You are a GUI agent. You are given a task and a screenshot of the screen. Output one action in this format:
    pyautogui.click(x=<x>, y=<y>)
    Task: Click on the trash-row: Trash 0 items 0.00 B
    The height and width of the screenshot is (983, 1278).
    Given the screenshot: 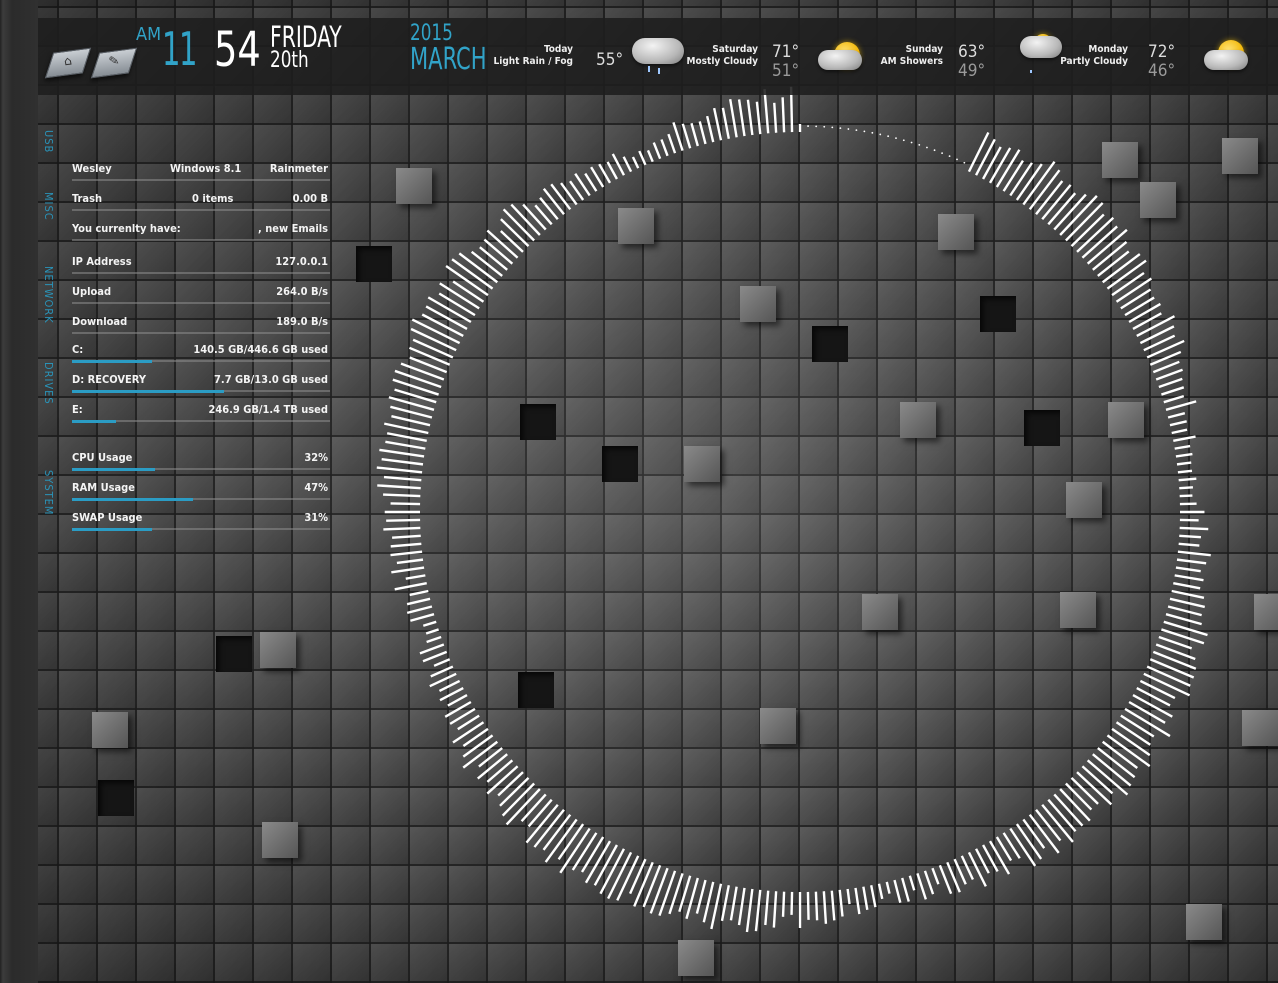 What is the action you would take?
    pyautogui.click(x=201, y=203)
    